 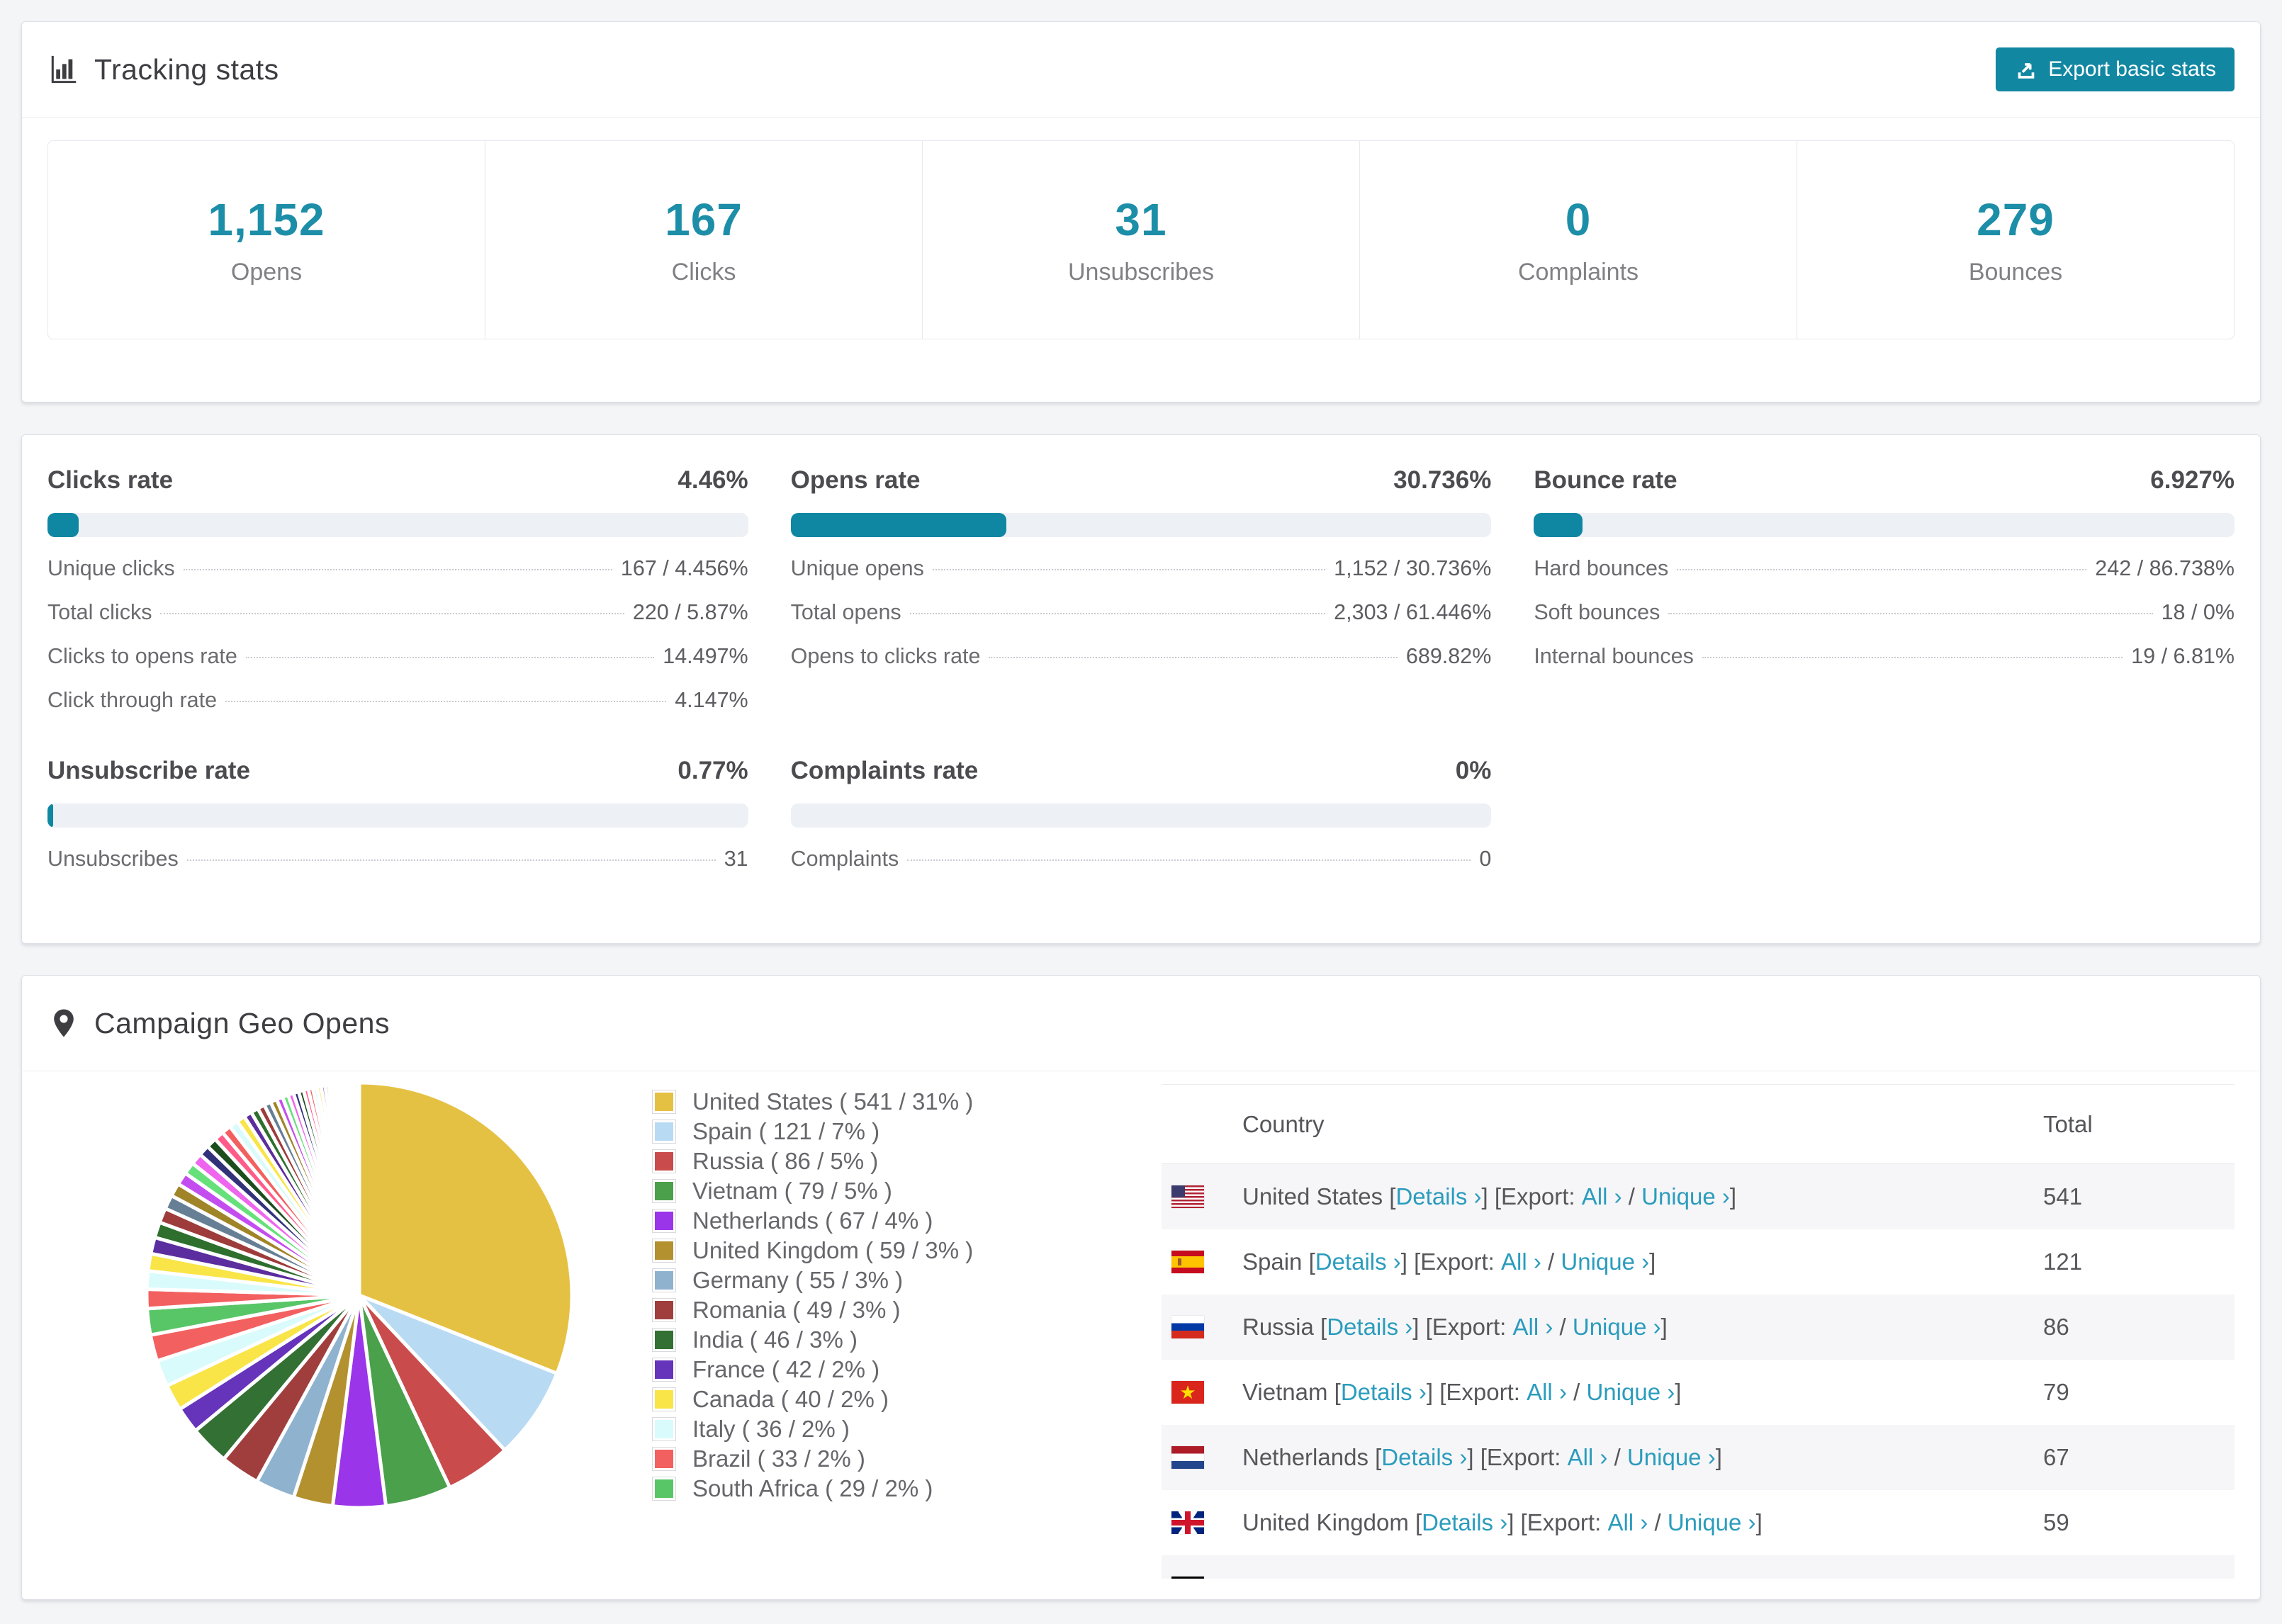 What do you see at coordinates (1413, 568) in the screenshot?
I see `rate-detail-value: 1,152 / 30.736%` at bounding box center [1413, 568].